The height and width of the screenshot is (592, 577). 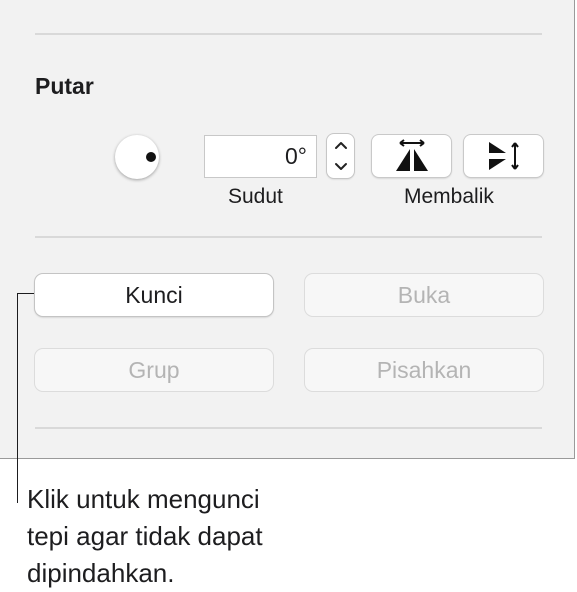 I want to click on ungroup-button: Pisahkan, so click(x=424, y=370).